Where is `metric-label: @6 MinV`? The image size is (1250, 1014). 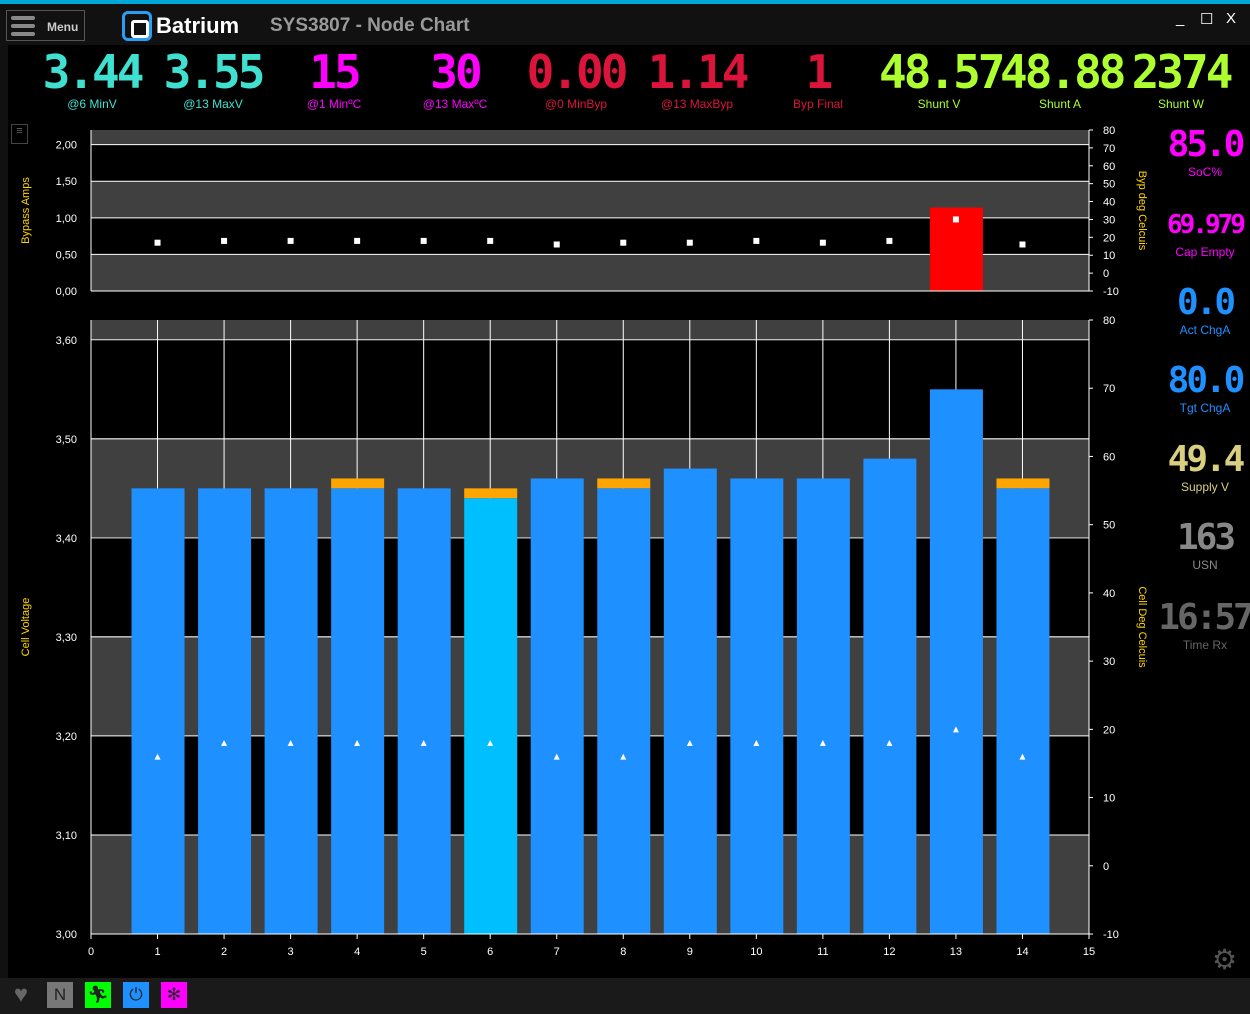
metric-label: @6 MinV is located at coordinates (92, 104).